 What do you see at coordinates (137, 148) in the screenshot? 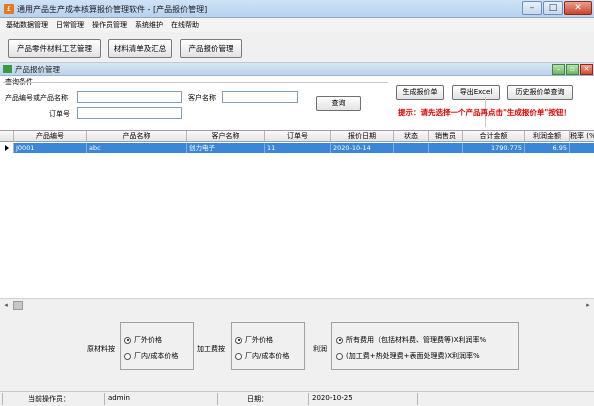
I see `cell-product-name: abc` at bounding box center [137, 148].